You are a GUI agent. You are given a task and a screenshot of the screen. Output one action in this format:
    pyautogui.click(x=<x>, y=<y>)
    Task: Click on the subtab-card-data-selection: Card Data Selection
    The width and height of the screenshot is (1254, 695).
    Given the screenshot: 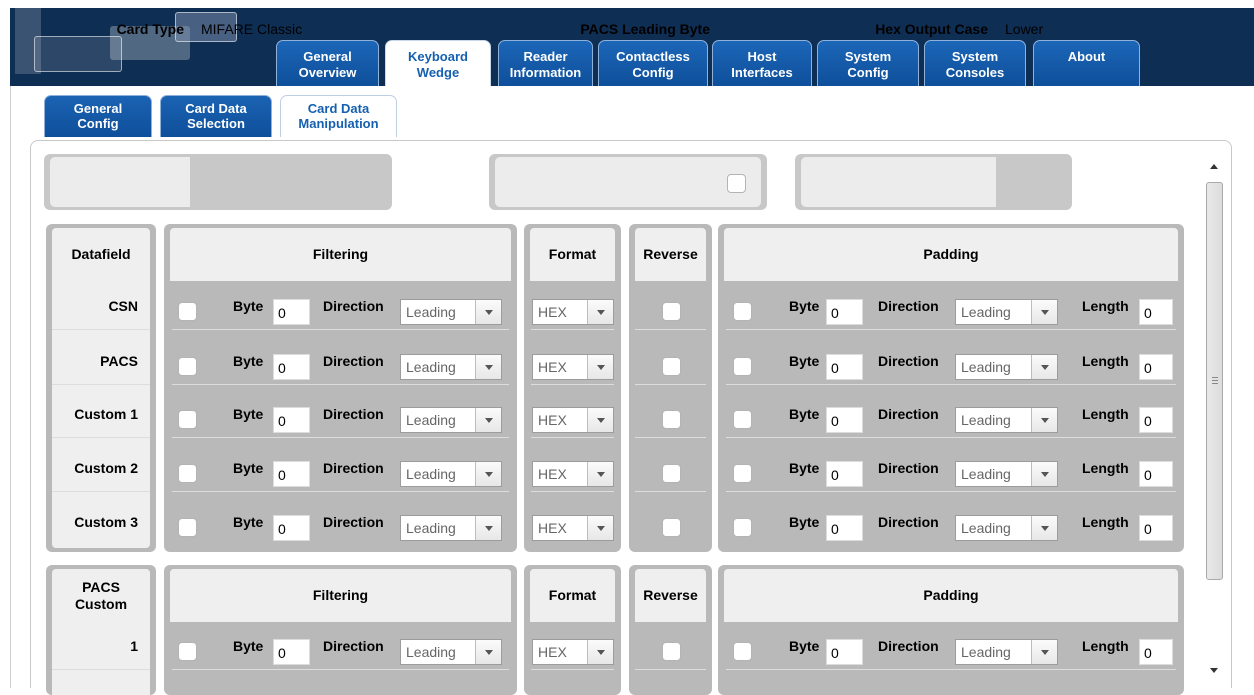 What is the action you would take?
    pyautogui.click(x=216, y=116)
    